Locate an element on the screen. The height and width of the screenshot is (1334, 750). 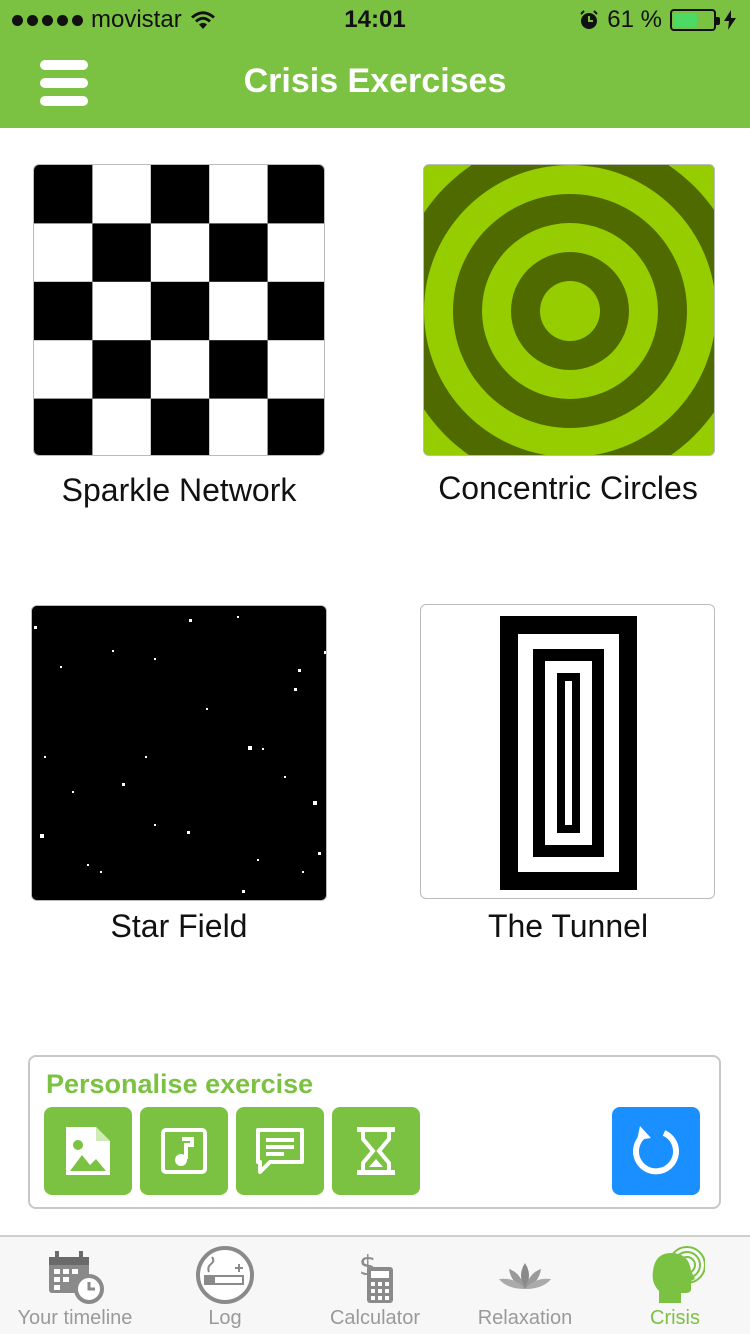
tunnel-rectangles-pattern is located at coordinates (568, 753).